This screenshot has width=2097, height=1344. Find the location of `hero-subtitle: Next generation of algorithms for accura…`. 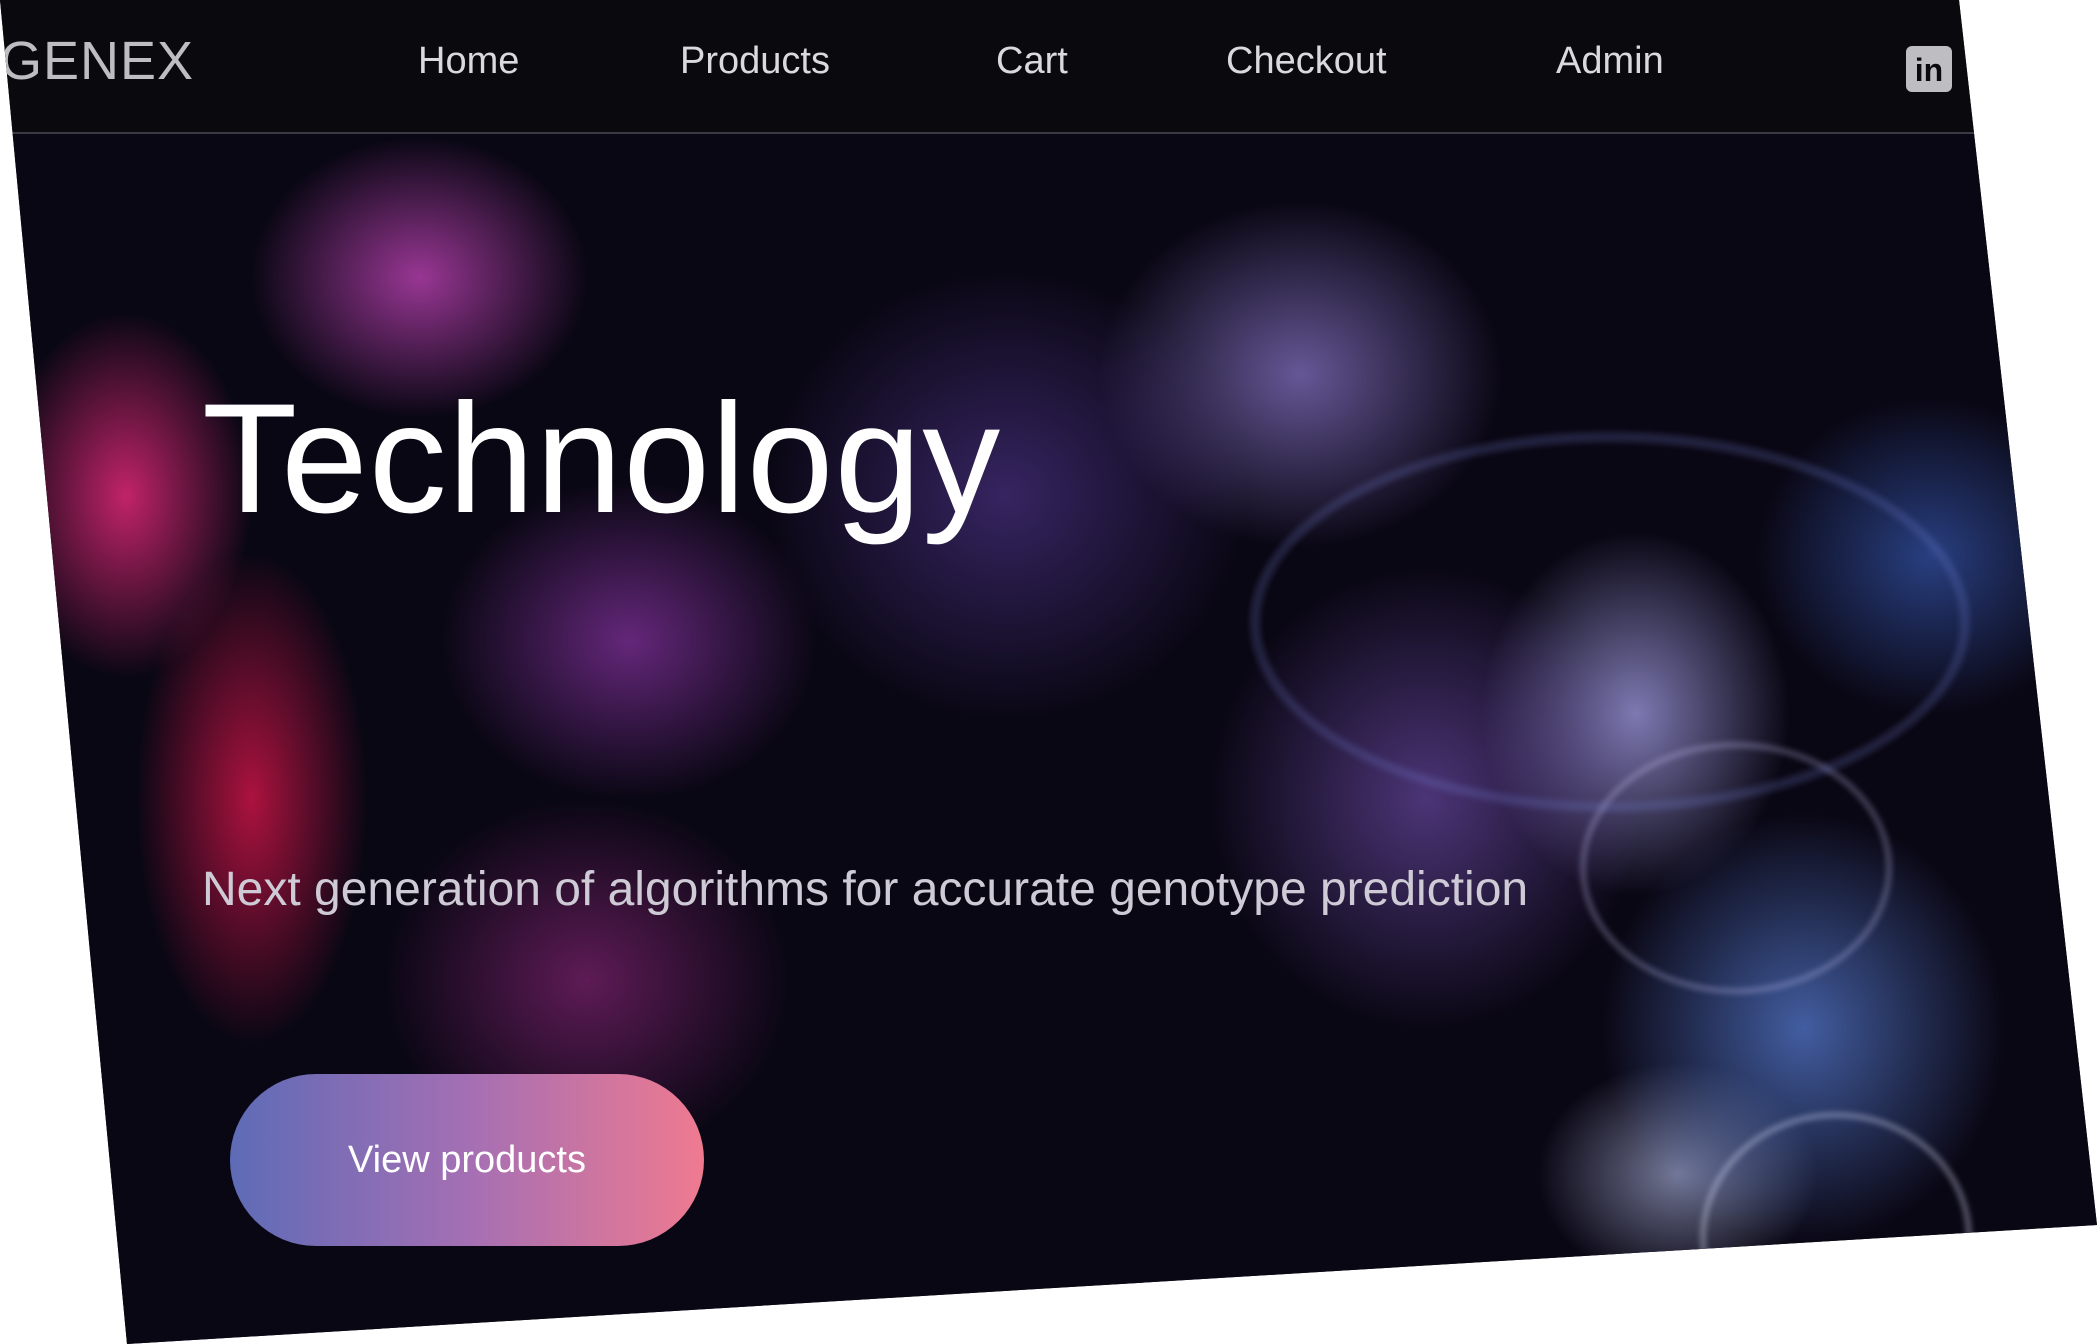

hero-subtitle: Next generation of algorithms for accura… is located at coordinates (865, 889).